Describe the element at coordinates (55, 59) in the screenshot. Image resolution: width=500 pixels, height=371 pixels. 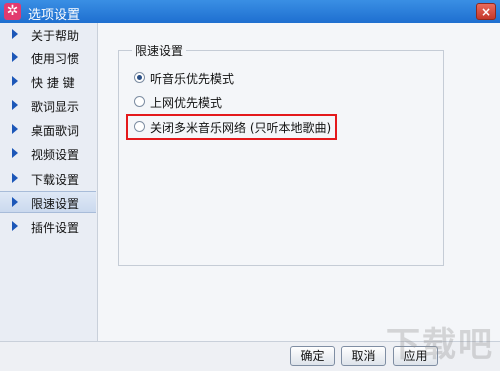
I see `sidebar-item-label: 使用习惯` at that location.